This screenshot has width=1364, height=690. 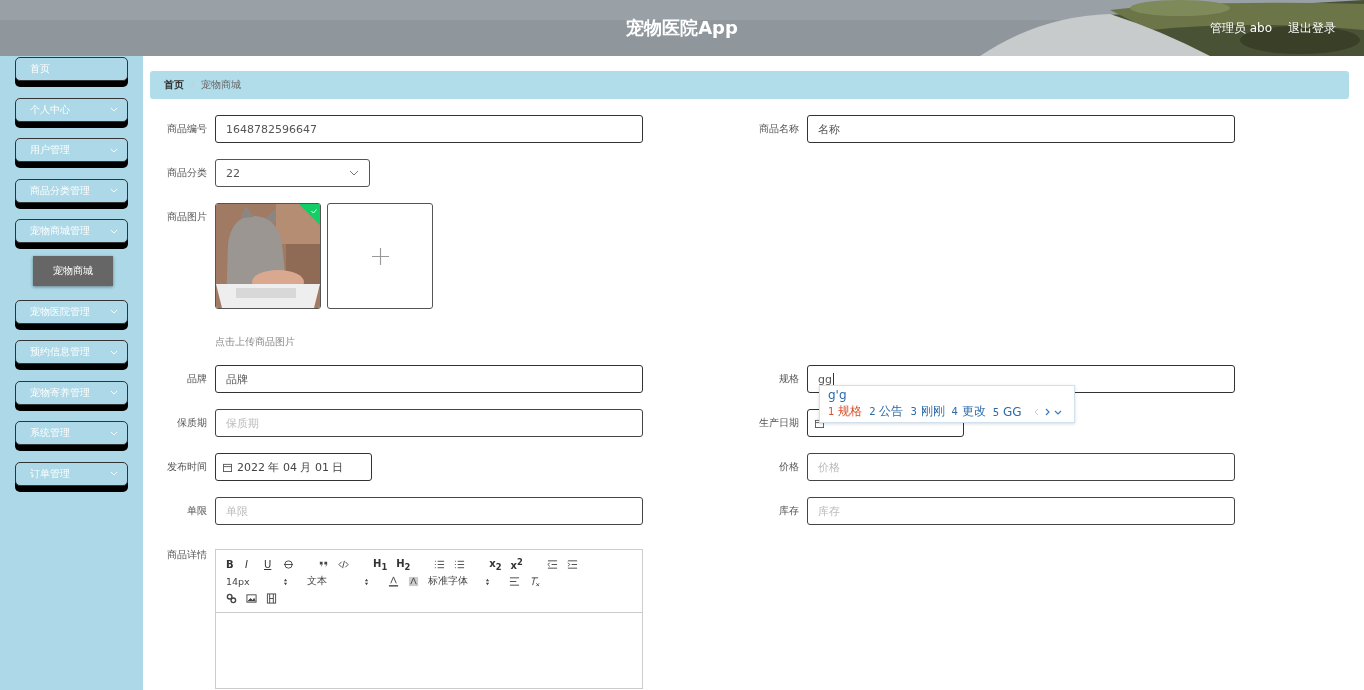 I want to click on ime-candidate: 2 公告, so click(x=886, y=411).